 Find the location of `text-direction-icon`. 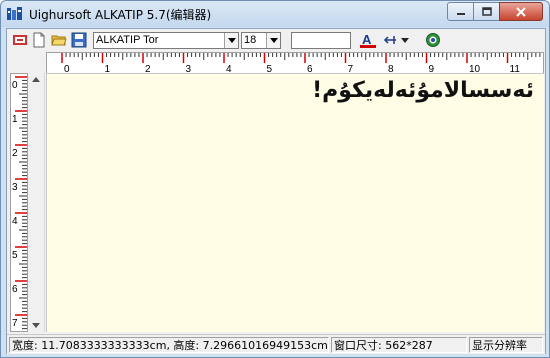

text-direction-icon is located at coordinates (390, 40).